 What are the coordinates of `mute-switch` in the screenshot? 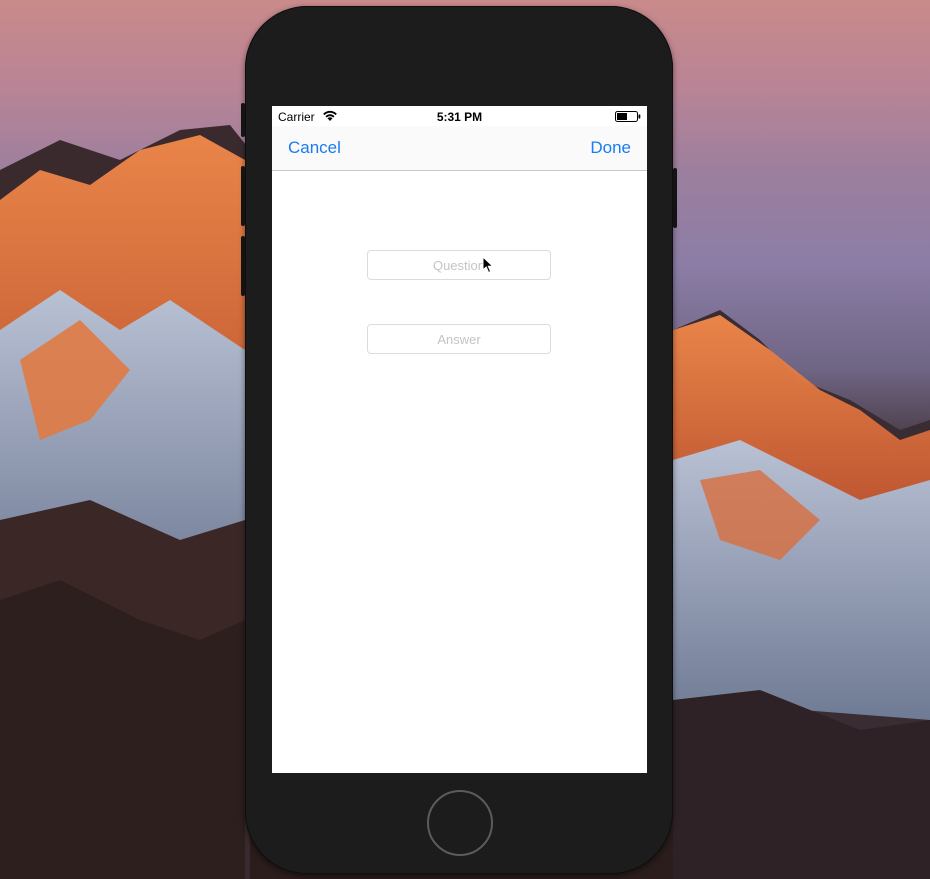 It's located at (243, 120).